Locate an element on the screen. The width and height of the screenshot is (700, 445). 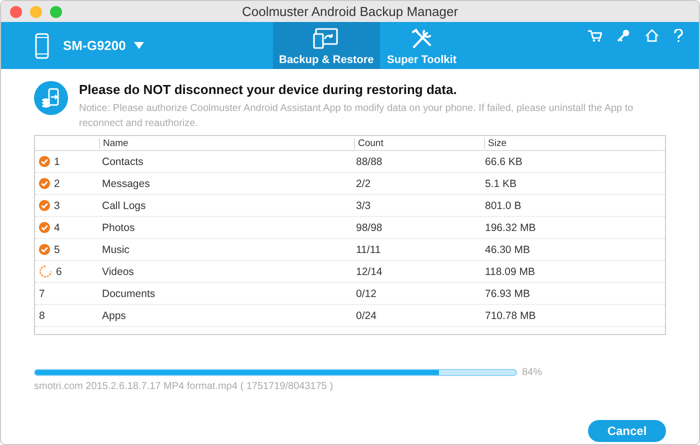
table-cell-text: Messages is located at coordinates (126, 184).